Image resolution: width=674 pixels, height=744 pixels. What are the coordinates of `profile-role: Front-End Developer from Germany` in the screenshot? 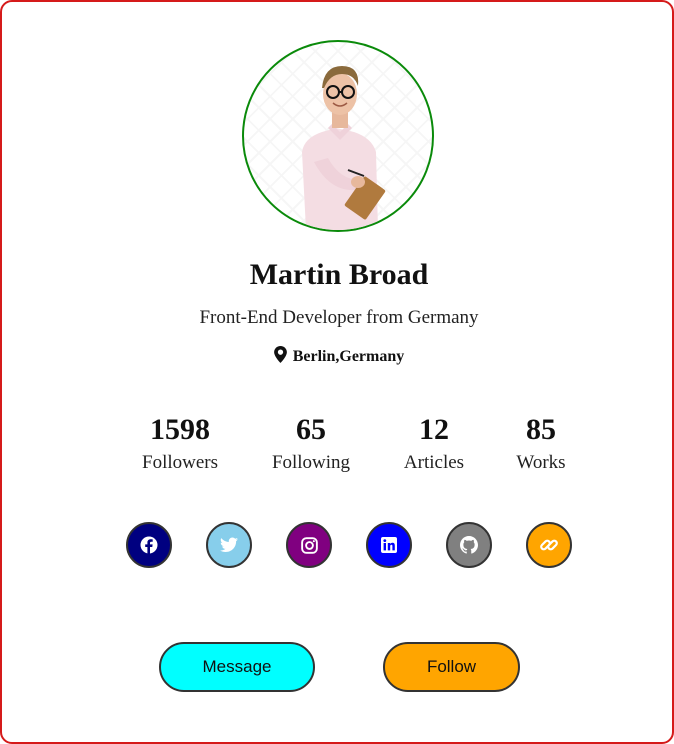 It's located at (339, 317).